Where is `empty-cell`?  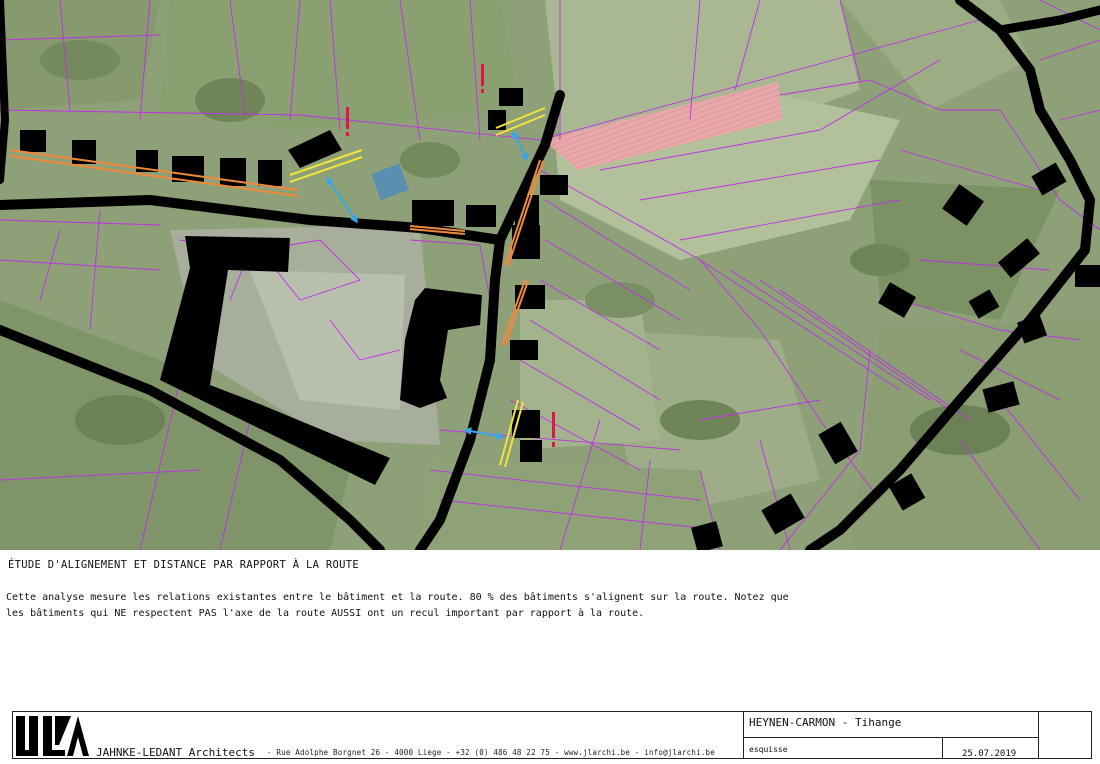 empty-cell is located at coordinates (1065, 735).